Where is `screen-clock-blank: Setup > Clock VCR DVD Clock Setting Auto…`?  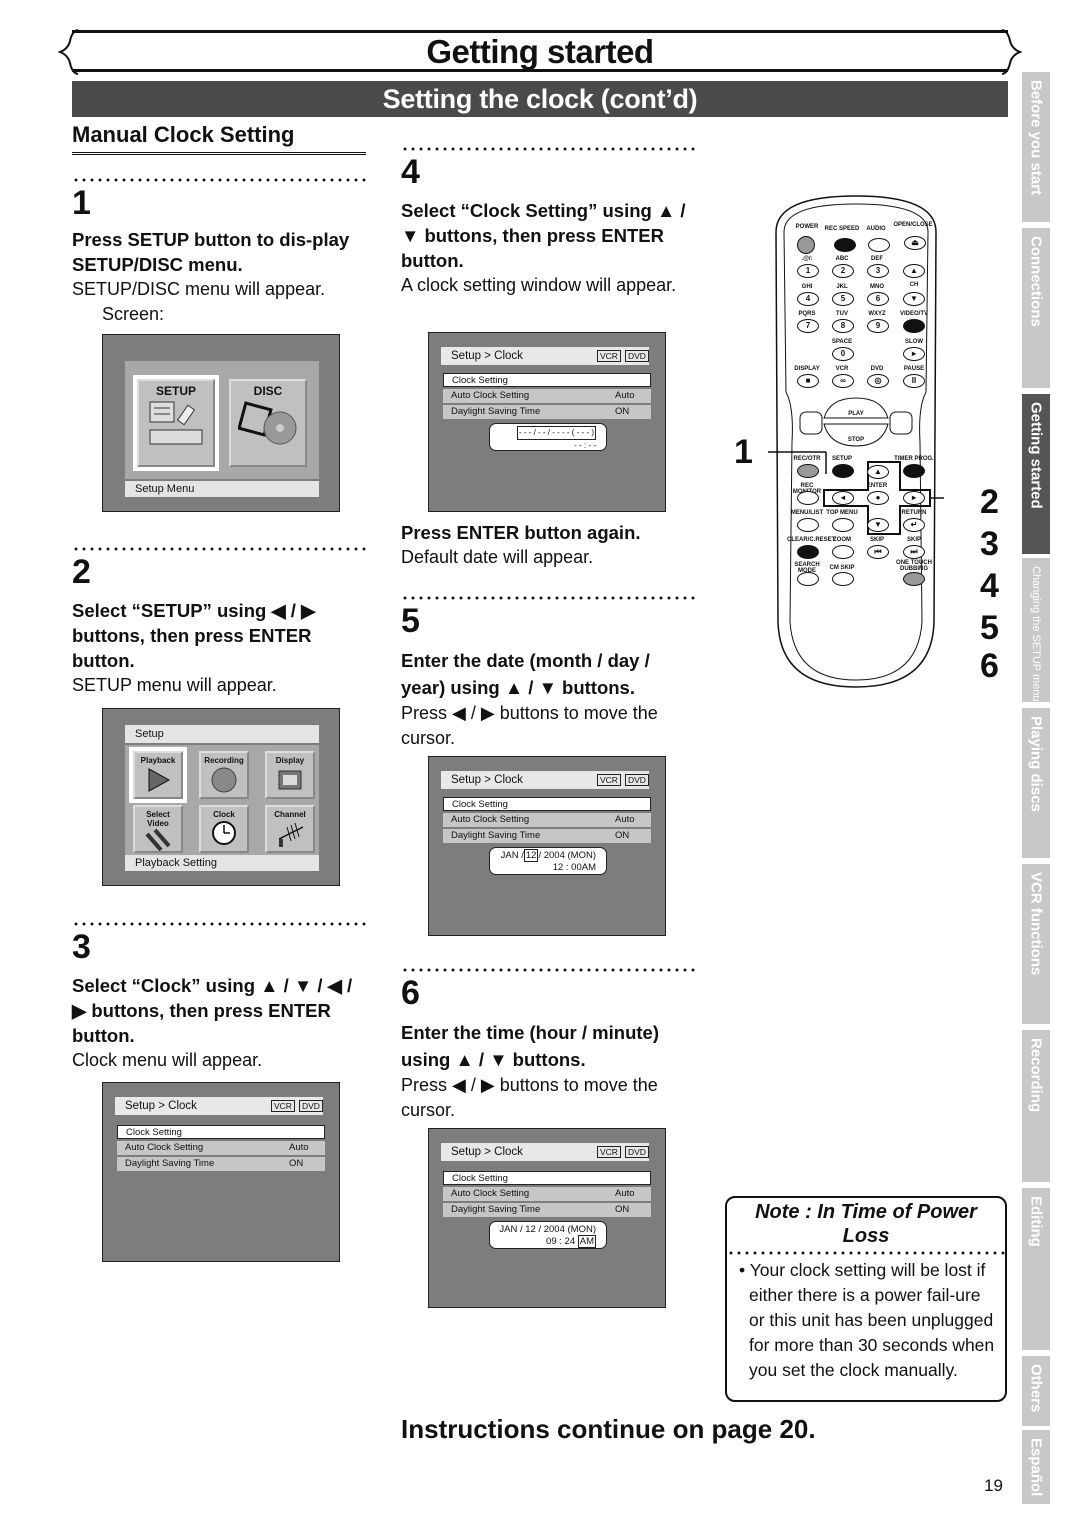 screen-clock-blank: Setup > Clock VCR DVD Clock Setting Auto… is located at coordinates (547, 422).